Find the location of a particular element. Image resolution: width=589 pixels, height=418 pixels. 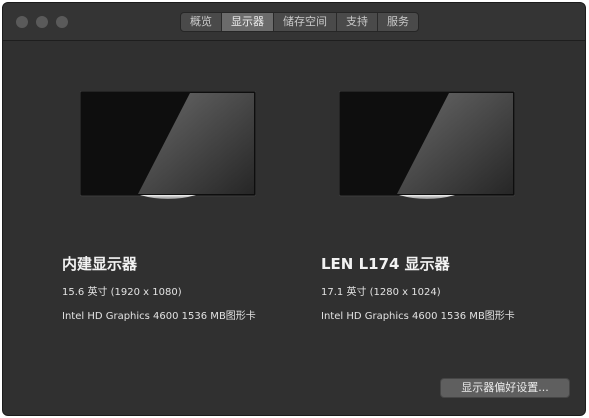

close-window-button is located at coordinates (22, 22).